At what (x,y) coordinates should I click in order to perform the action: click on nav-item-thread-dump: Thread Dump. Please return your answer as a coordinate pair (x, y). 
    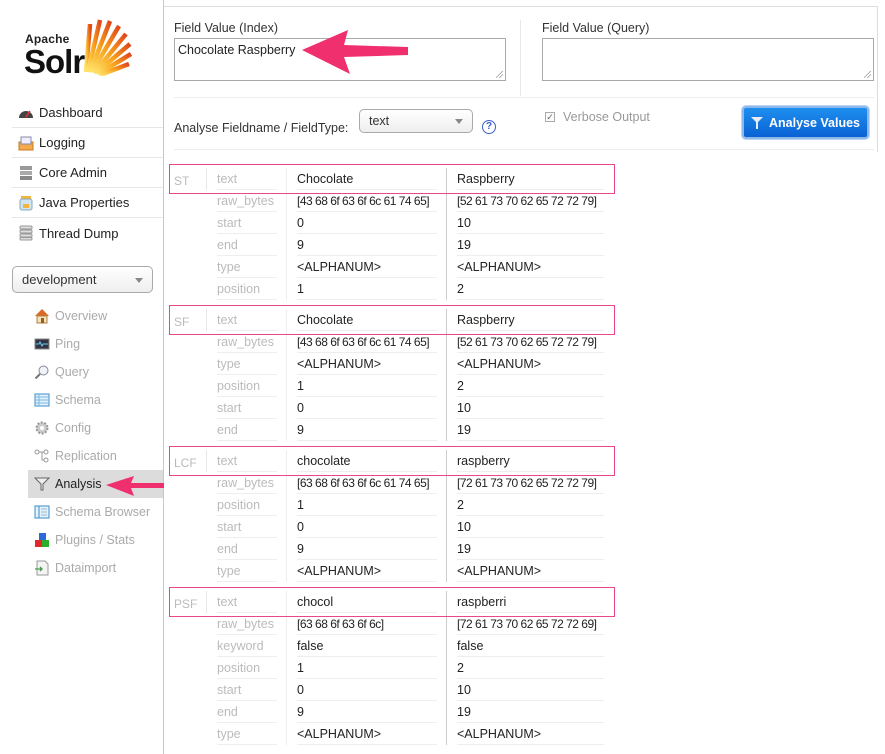
    Looking at the image, I should click on (87, 233).